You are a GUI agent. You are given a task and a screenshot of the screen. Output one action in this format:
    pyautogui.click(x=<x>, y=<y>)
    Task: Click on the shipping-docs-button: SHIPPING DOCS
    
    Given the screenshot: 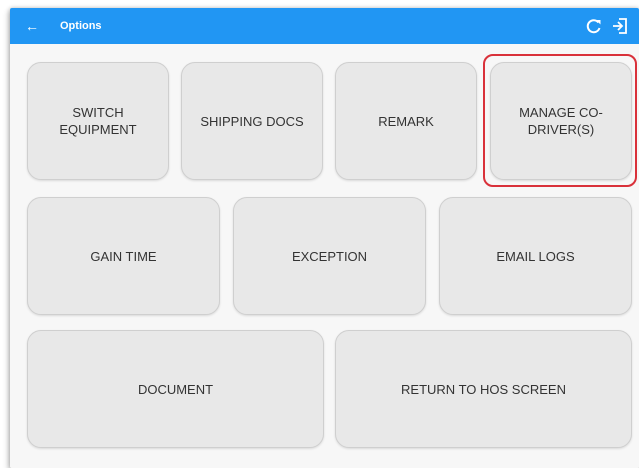 What is the action you would take?
    pyautogui.click(x=252, y=121)
    